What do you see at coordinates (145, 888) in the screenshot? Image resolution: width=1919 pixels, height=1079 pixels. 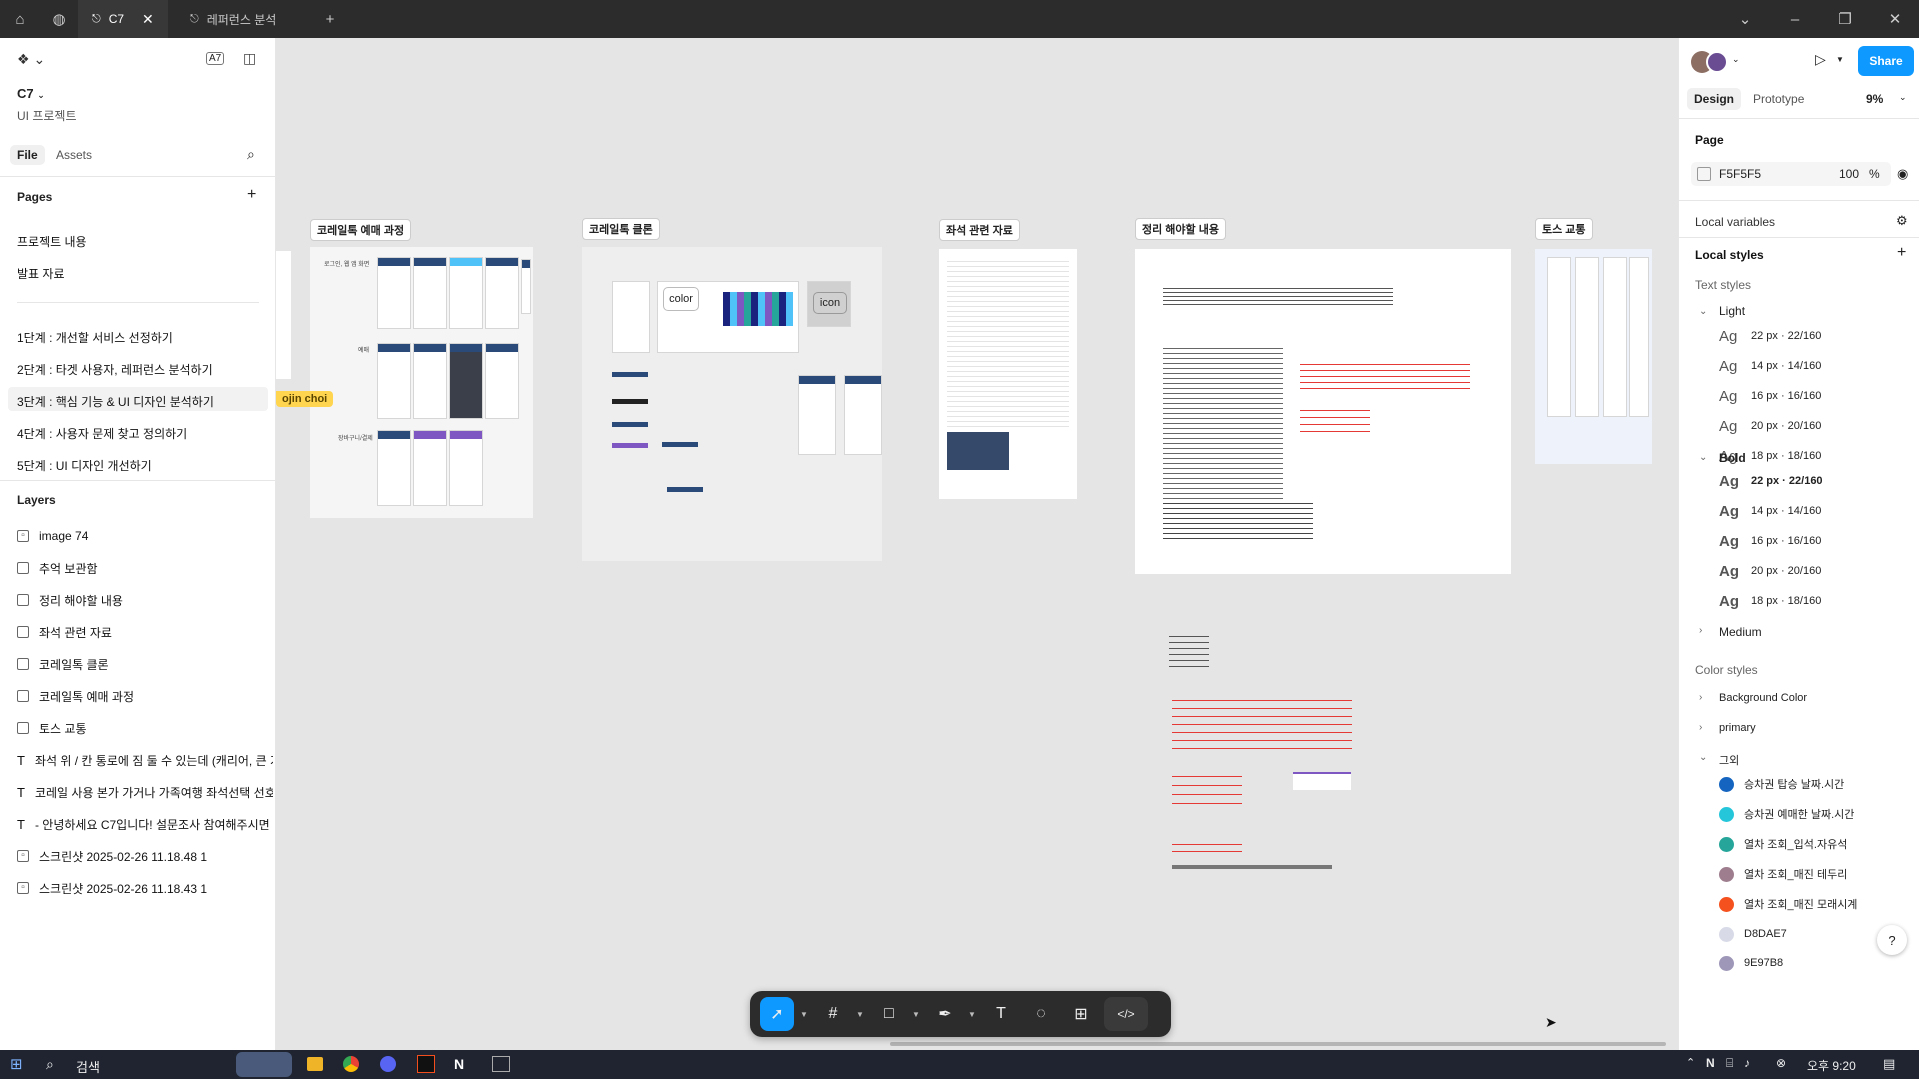 I see `layer-item: ▫ 스크린샷 2025-02-26 11.18.43 1` at bounding box center [145, 888].